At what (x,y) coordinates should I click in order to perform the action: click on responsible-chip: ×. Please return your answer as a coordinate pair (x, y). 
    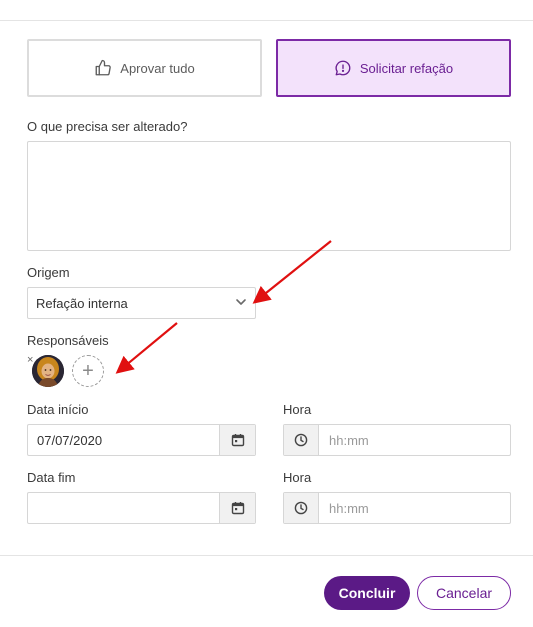
    Looking at the image, I should click on (46, 371).